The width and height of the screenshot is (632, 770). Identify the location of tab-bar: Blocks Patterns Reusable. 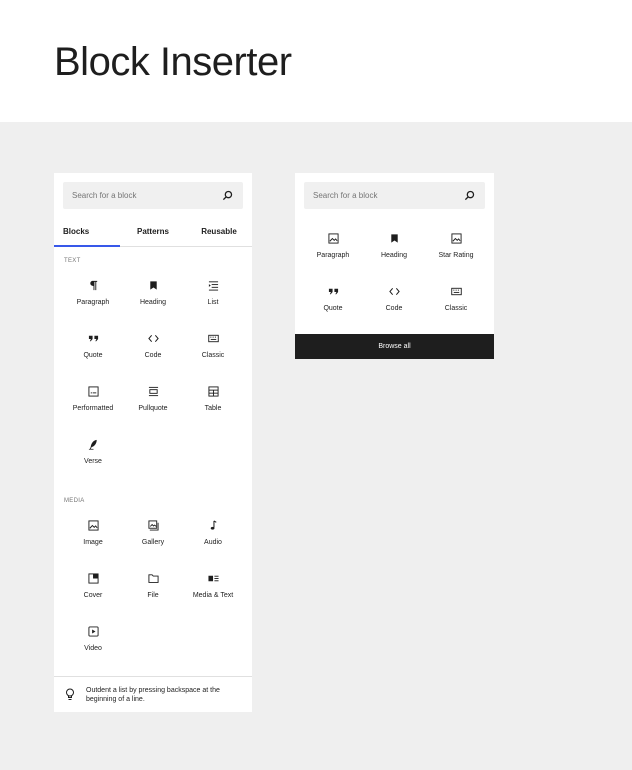
(153, 233).